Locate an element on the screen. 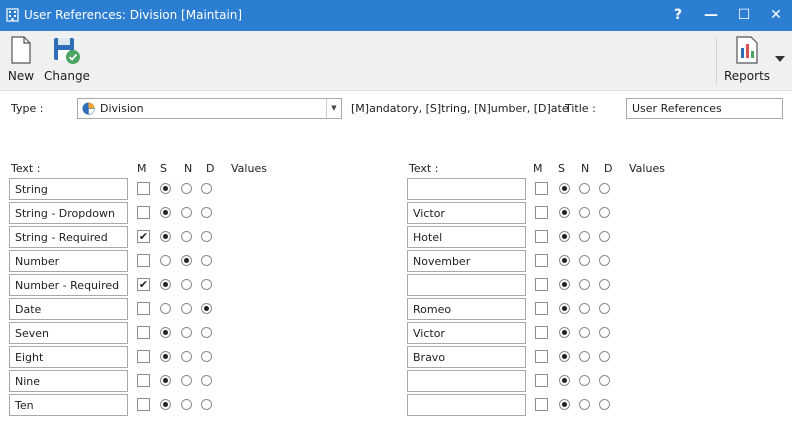 This screenshot has width=792, height=426. right-text-field: November is located at coordinates (466, 261).